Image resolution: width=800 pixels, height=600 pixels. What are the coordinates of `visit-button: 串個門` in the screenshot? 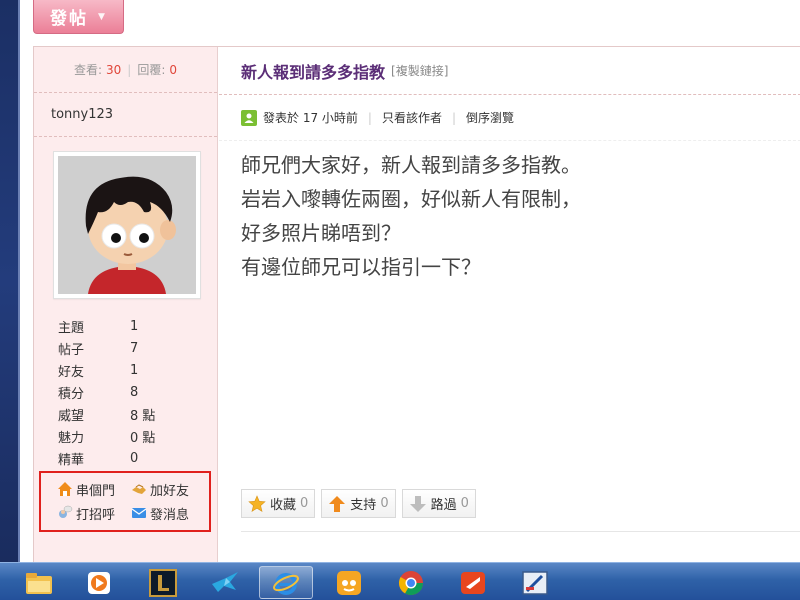 It's located at (94, 489).